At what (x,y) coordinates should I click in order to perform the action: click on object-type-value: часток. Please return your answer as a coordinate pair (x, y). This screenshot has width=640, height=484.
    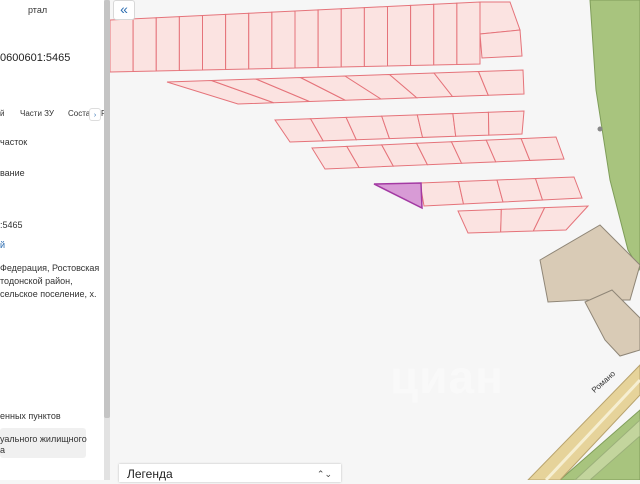
    Looking at the image, I should click on (14, 142).